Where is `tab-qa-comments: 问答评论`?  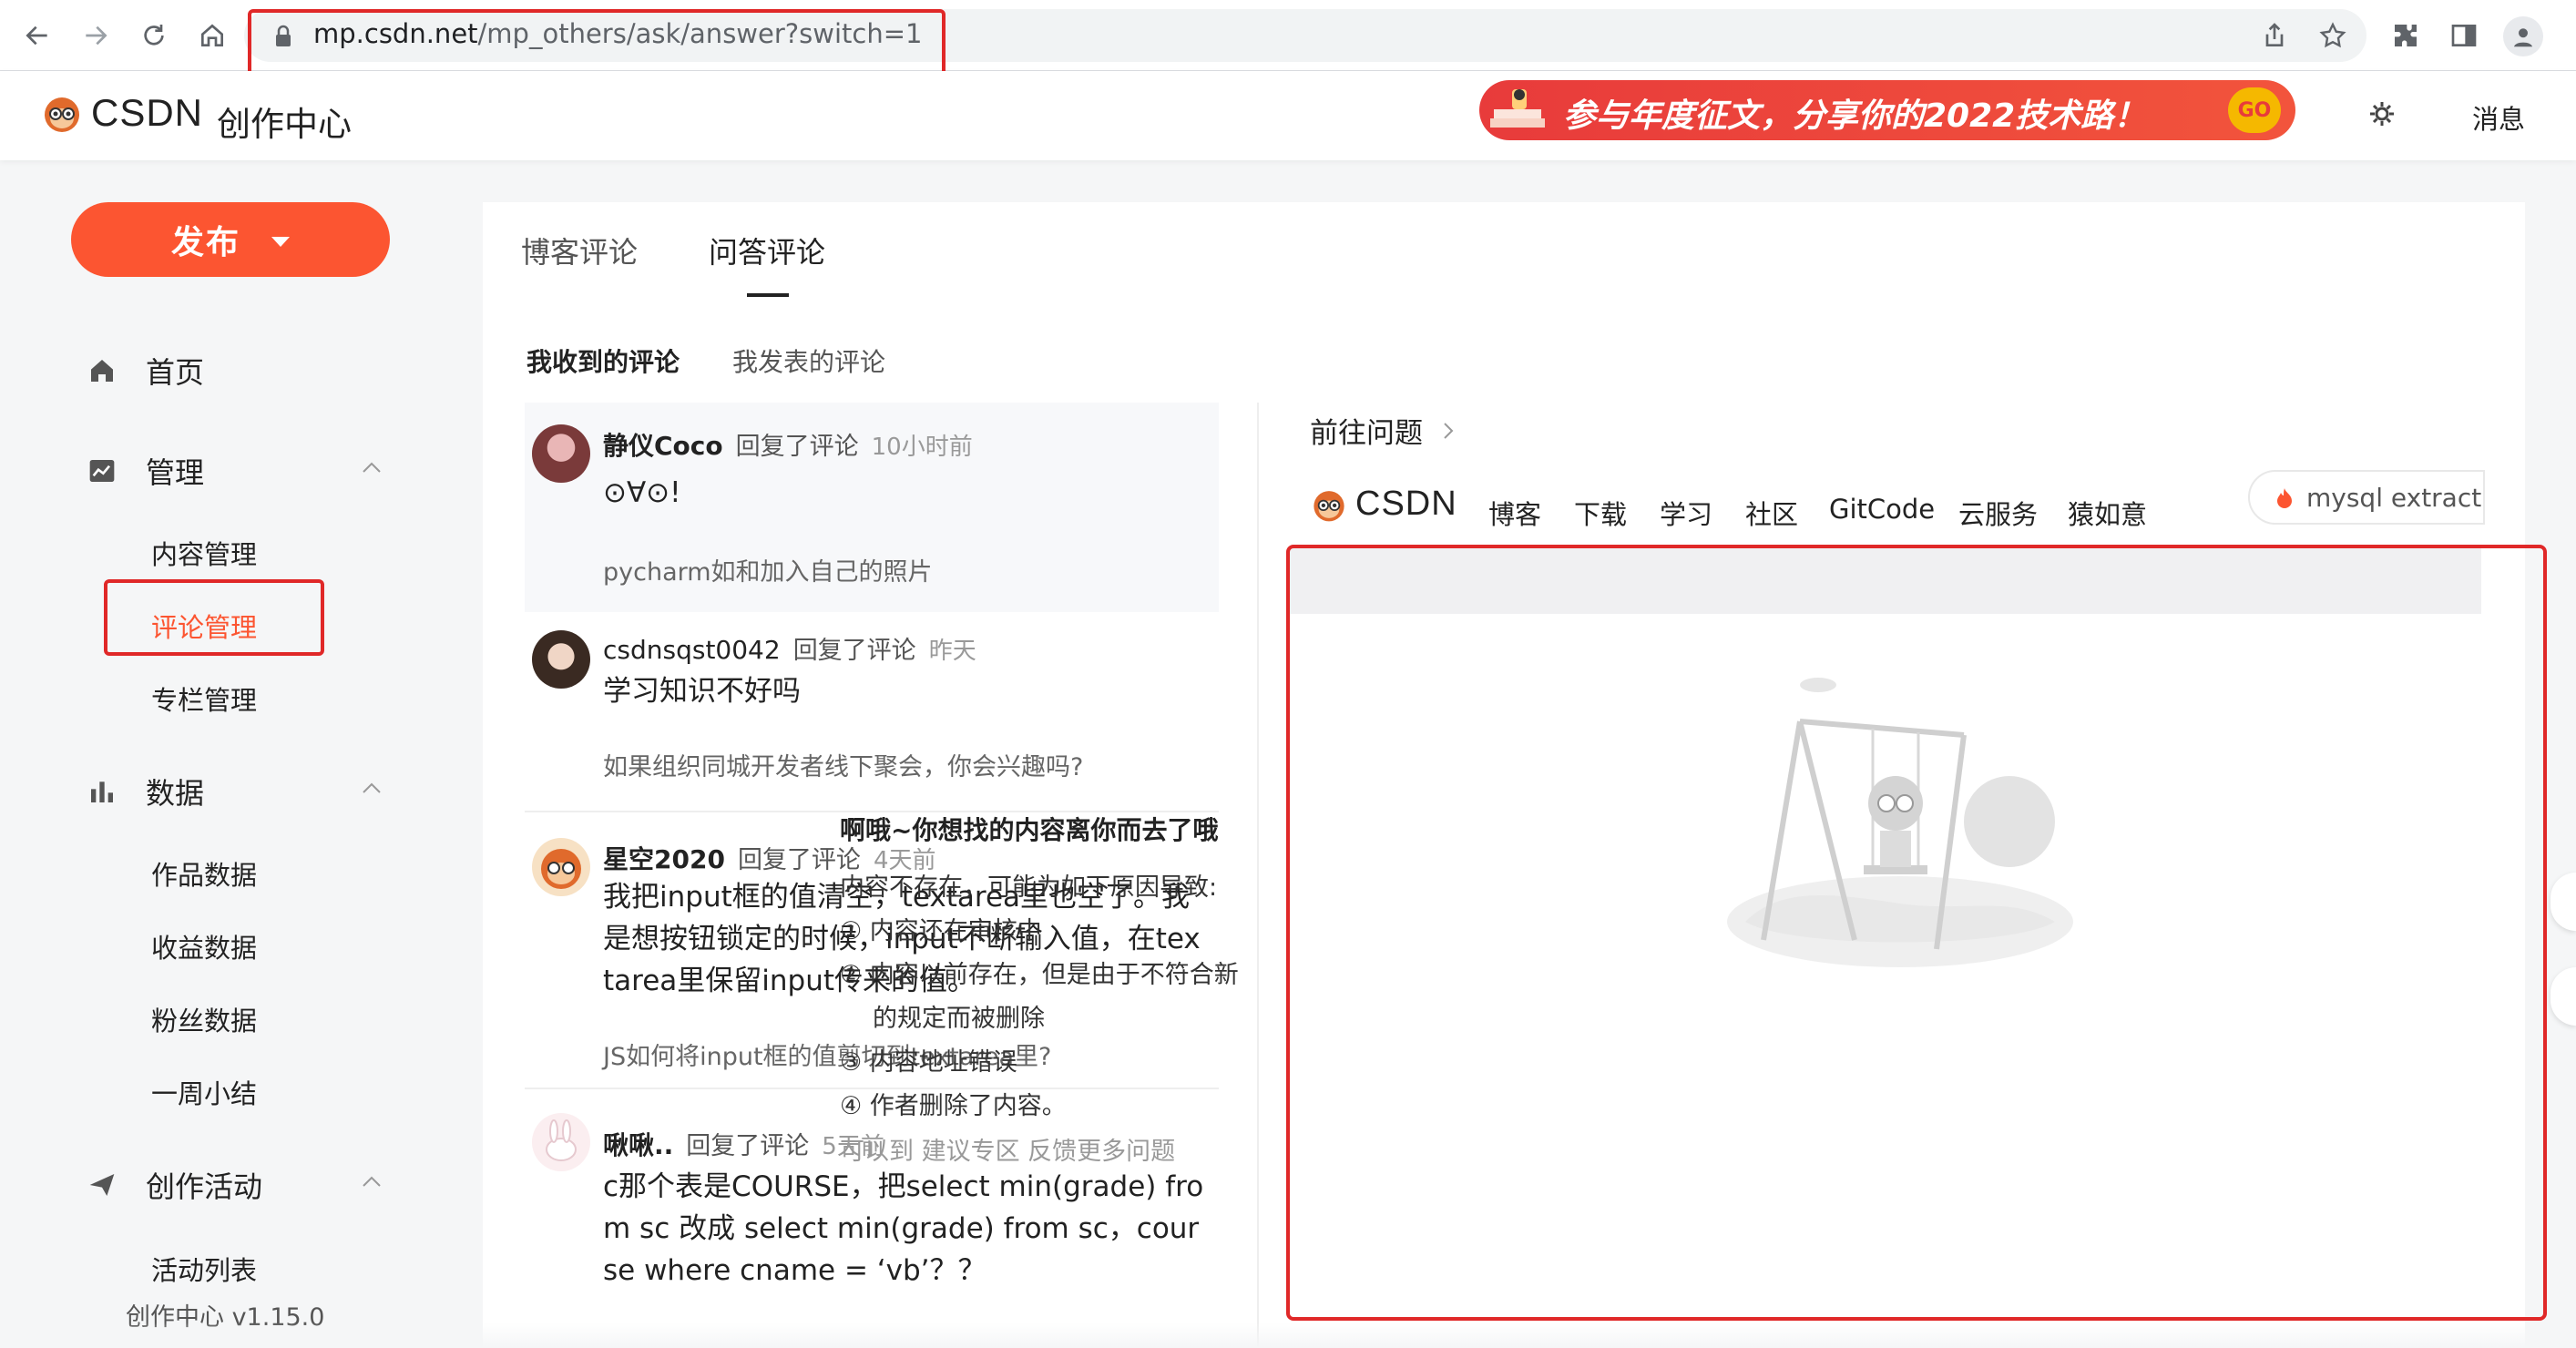 tab-qa-comments: 问答评论 is located at coordinates (767, 250).